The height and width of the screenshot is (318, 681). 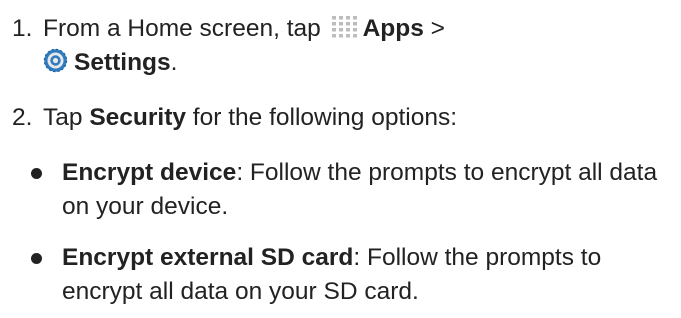 I want to click on settings-gear-icon, so click(x=55, y=60).